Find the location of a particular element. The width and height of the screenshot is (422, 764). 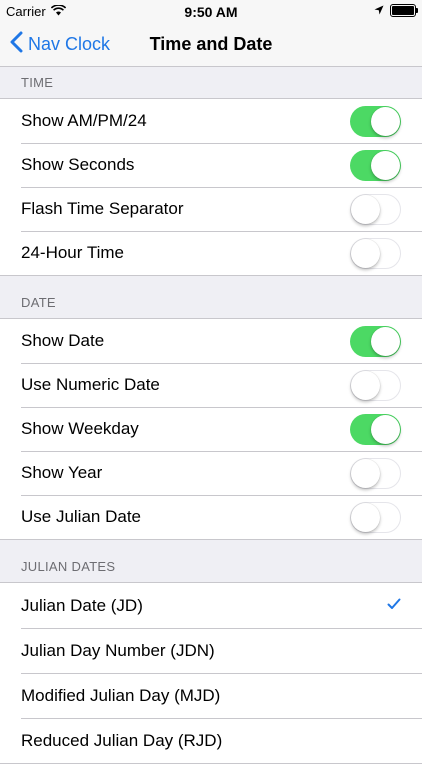

row-label: Modified Julian Day (MJD) is located at coordinates (121, 695).